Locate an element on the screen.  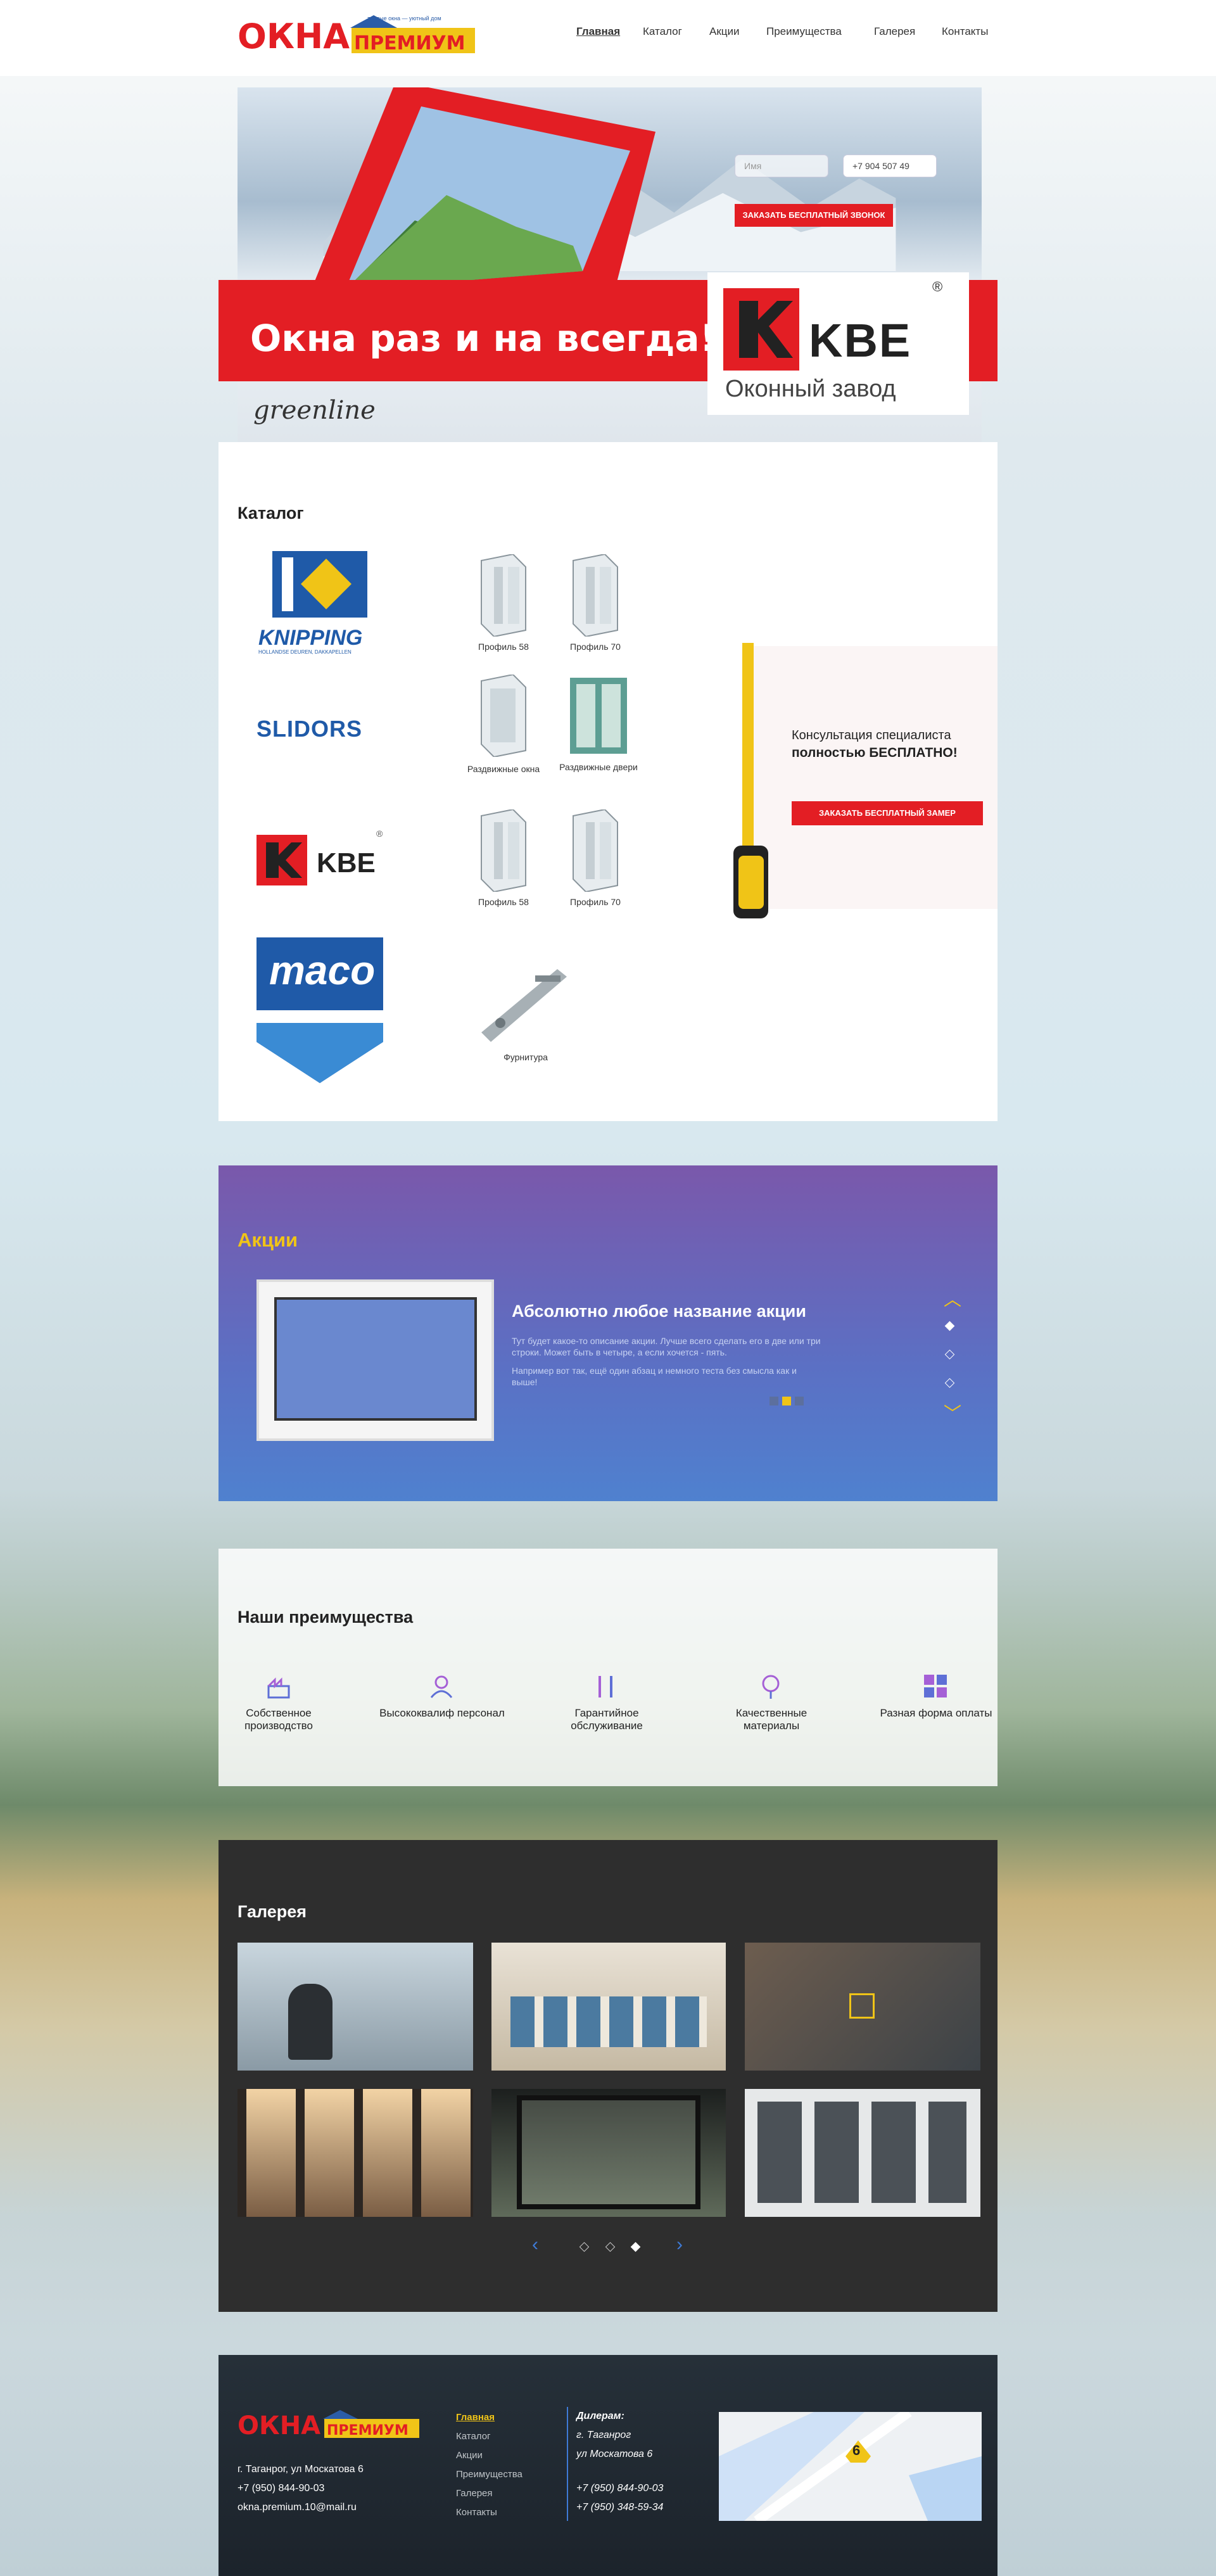
catalog-item-sliding-doors is located at coordinates (598, 716).